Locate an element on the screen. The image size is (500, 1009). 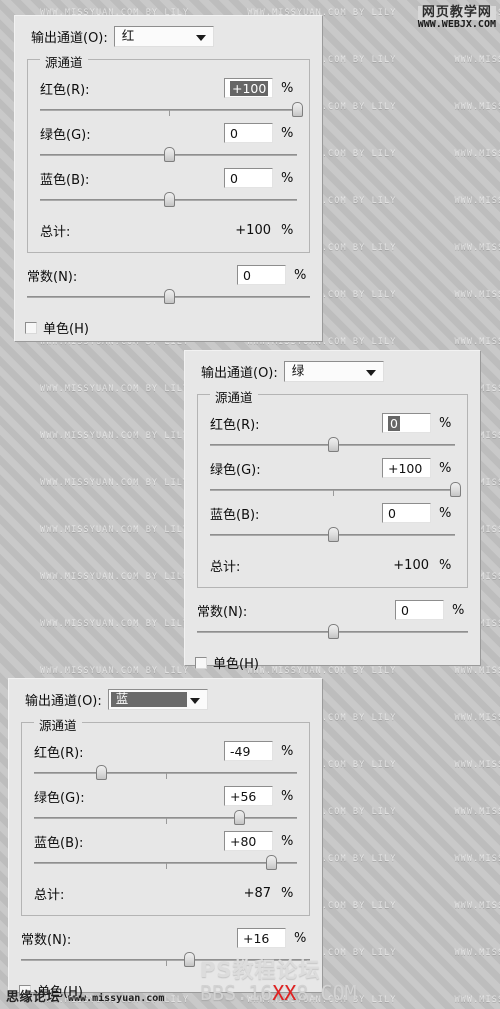
output-channel-dropdown: 绿 is located at coordinates (333, 371).